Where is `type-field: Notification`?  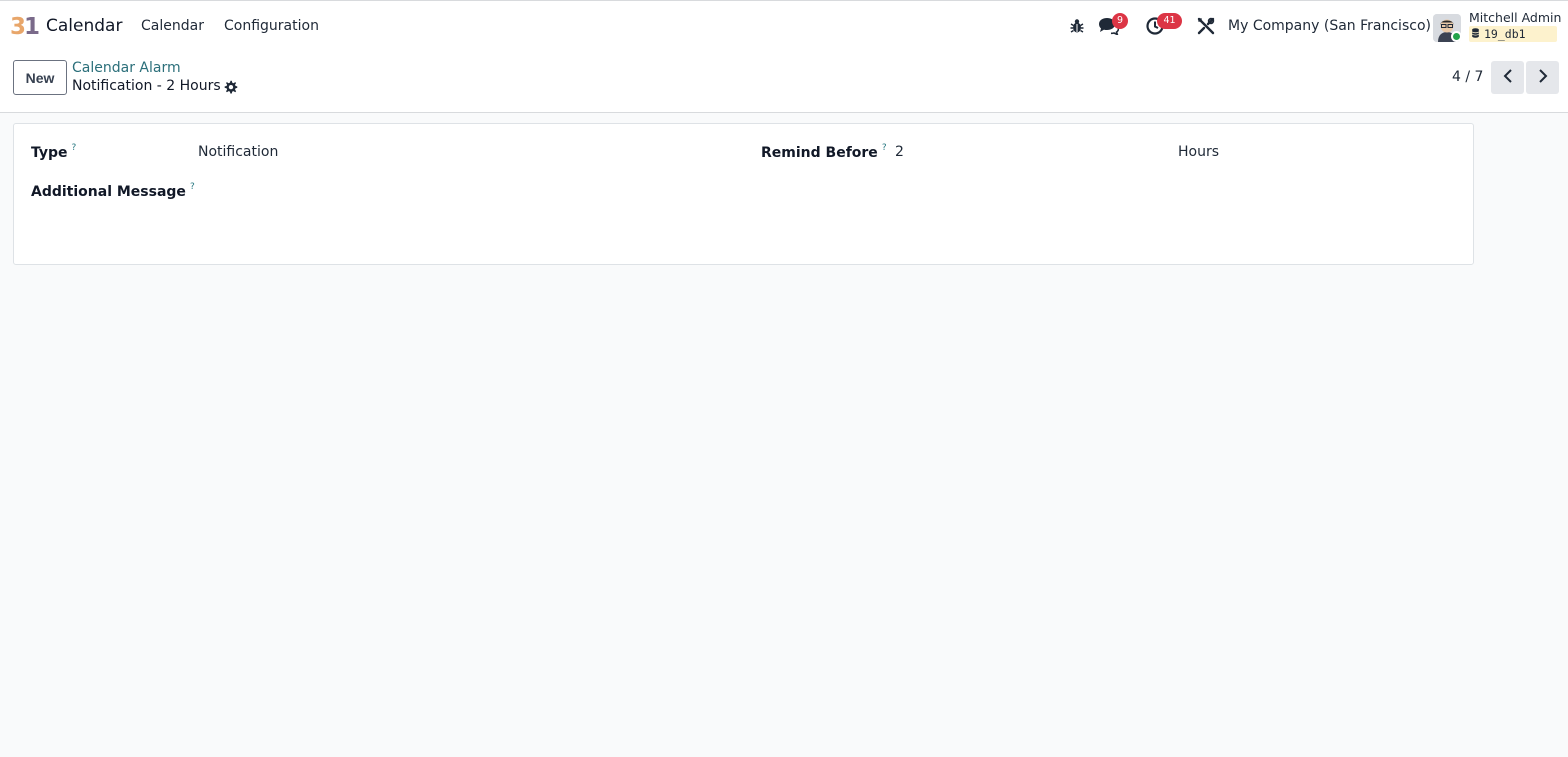 type-field: Notification is located at coordinates (238, 152).